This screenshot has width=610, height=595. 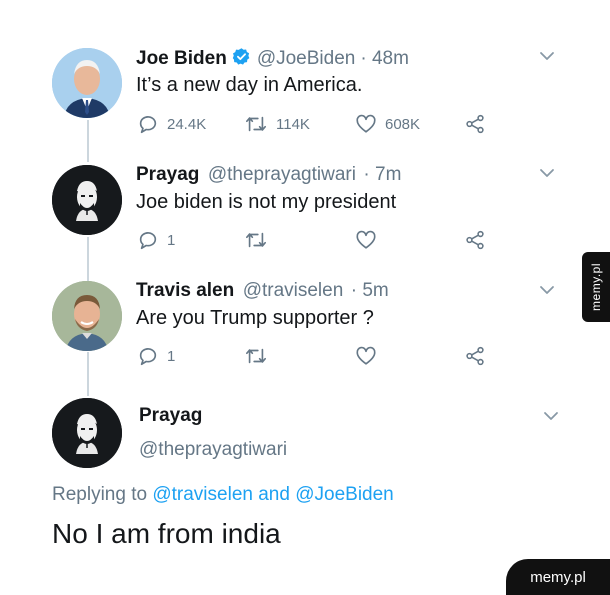 I want to click on retweet-button: 114K, so click(x=277, y=124).